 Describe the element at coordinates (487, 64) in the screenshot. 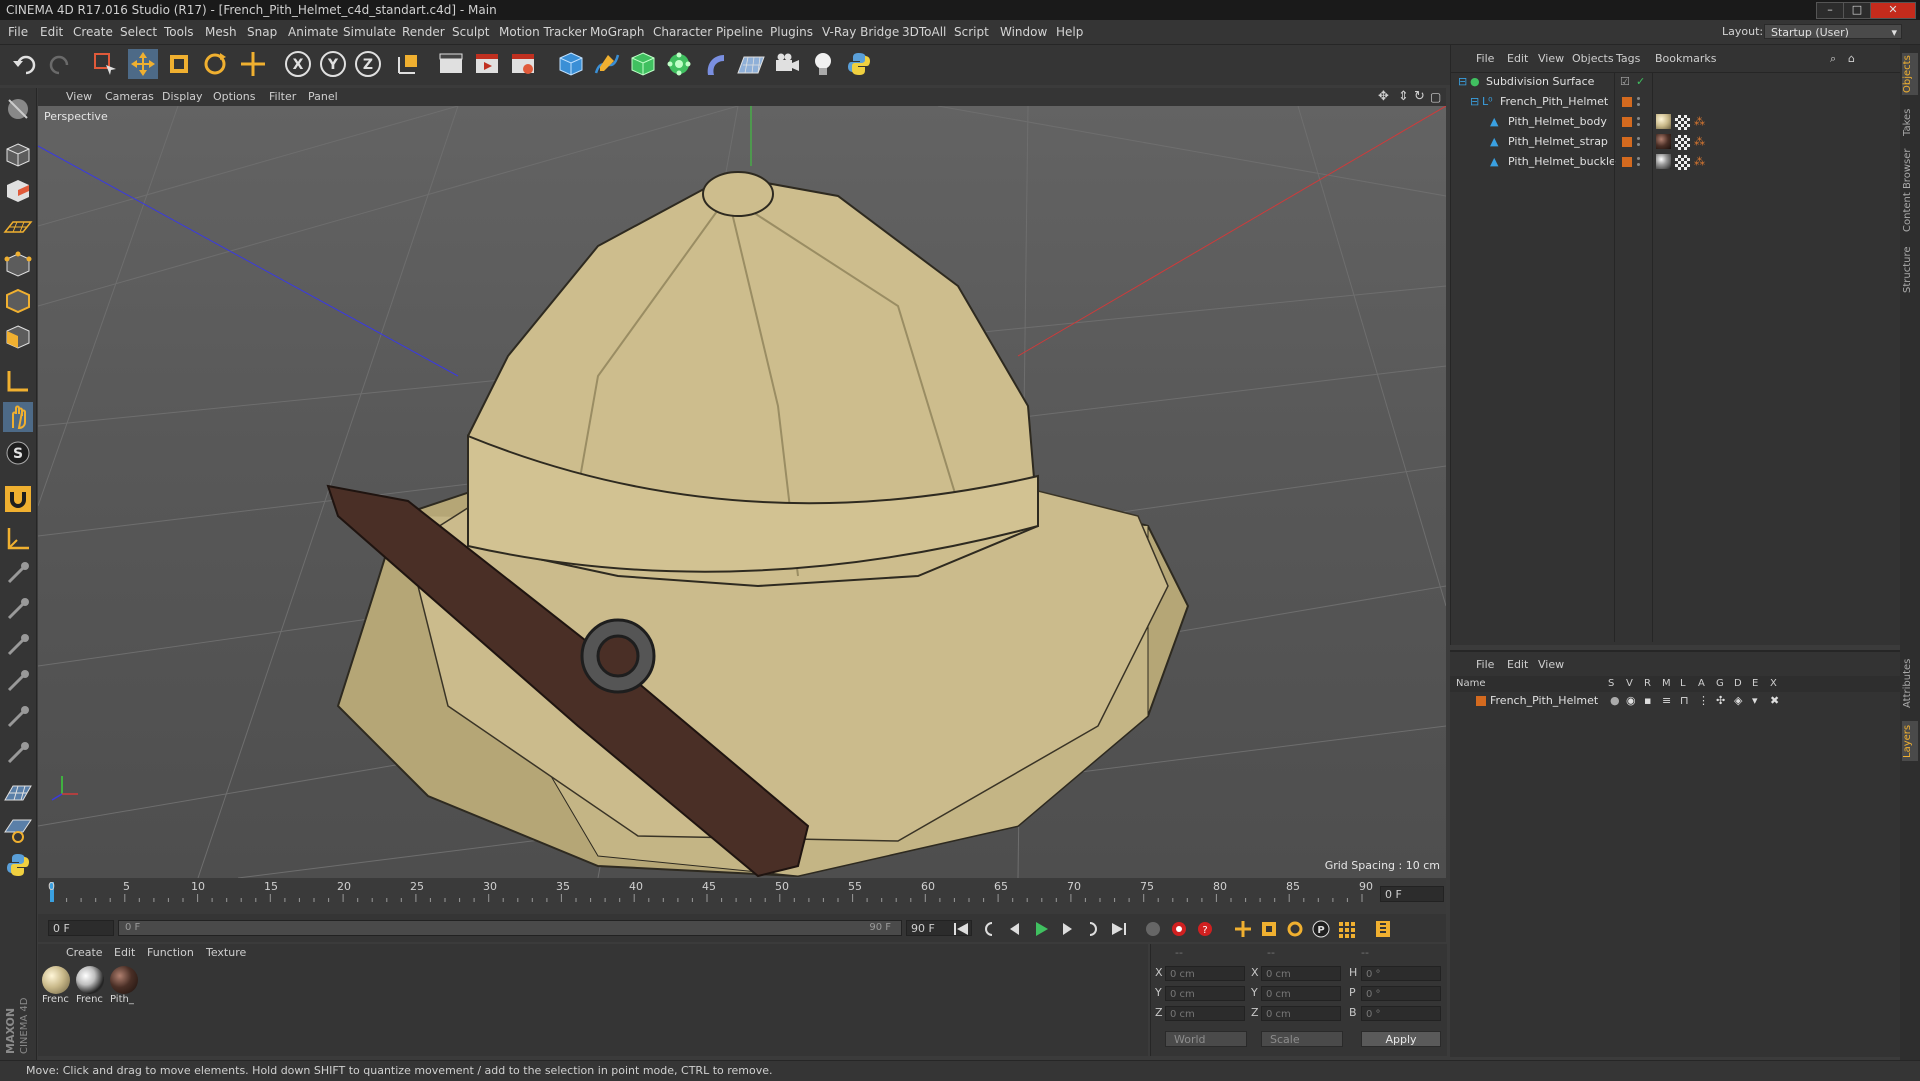

I see `render-picture-viewer-button` at that location.